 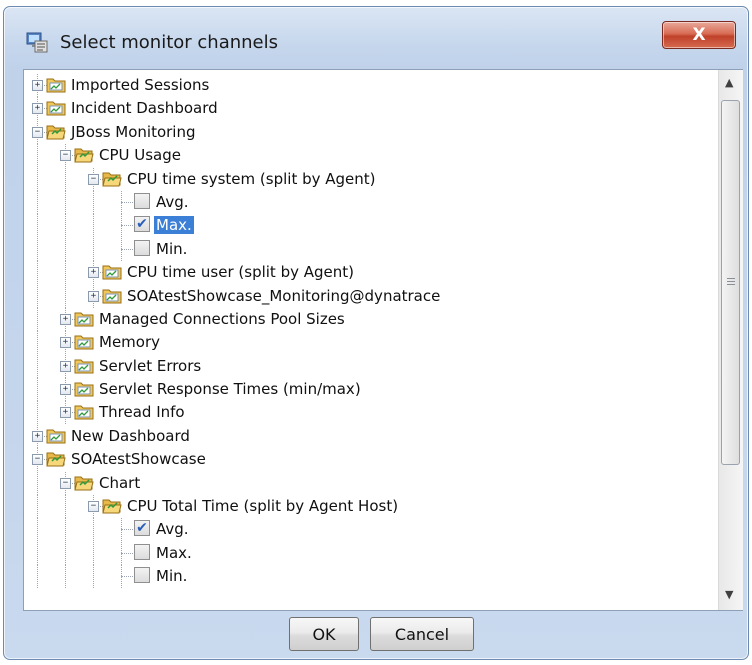 I want to click on tree-item-label: Incident Dashboard, so click(x=144, y=108).